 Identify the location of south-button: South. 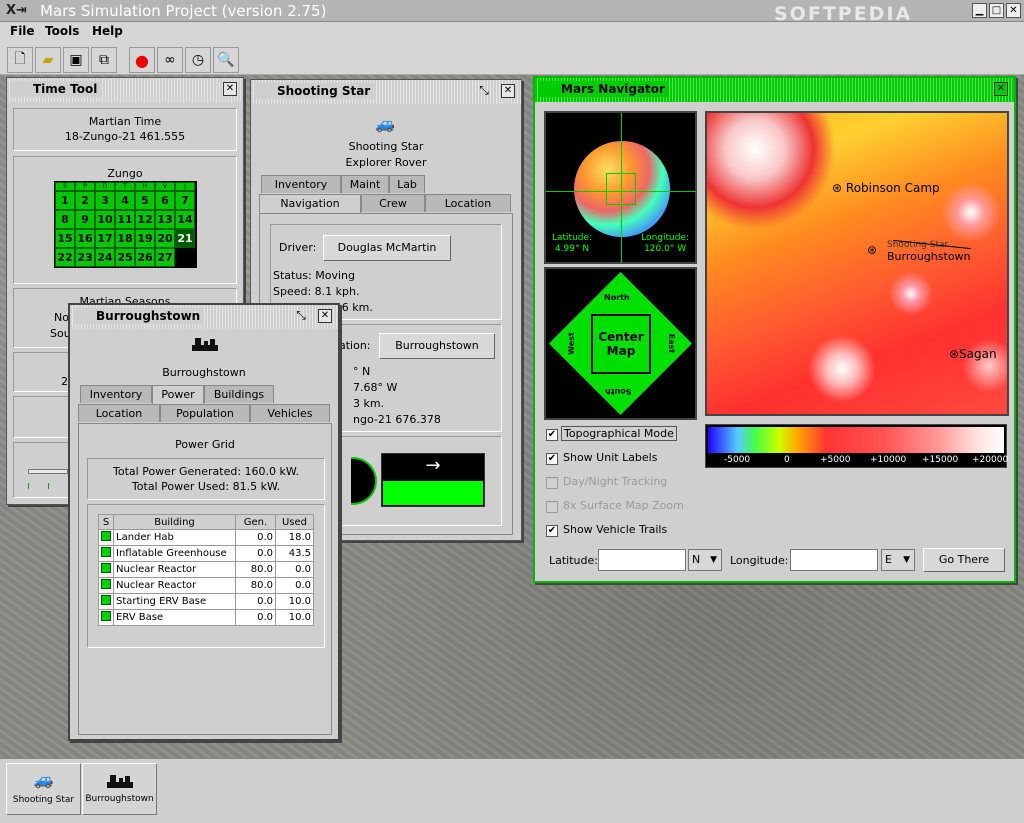
(618, 391).